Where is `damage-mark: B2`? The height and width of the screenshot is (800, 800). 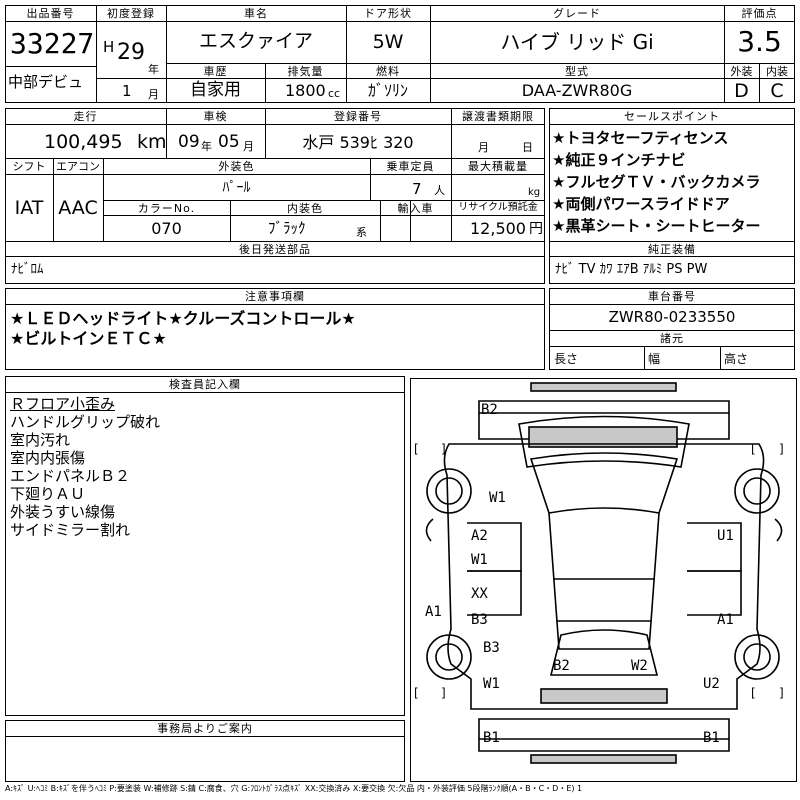 damage-mark: B2 is located at coordinates (561, 666).